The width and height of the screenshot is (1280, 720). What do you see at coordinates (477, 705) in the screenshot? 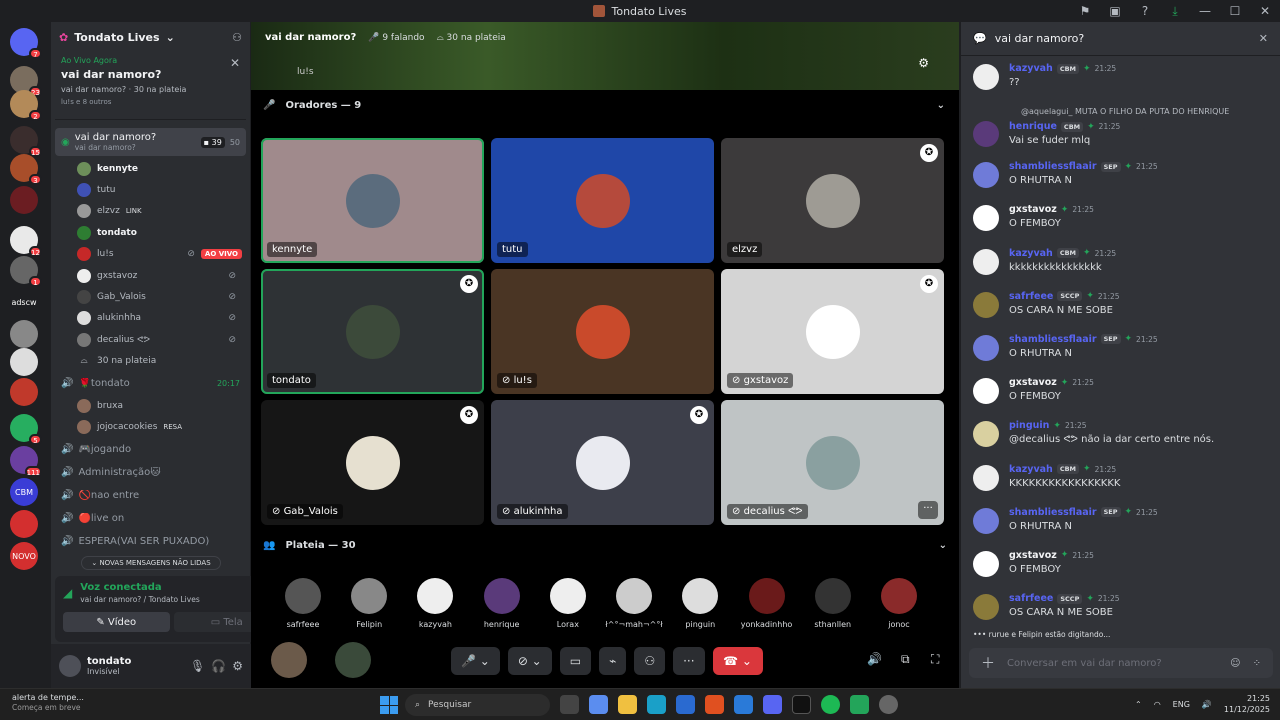
I see `search-box: ⌕ Pesquisar` at bounding box center [477, 705].